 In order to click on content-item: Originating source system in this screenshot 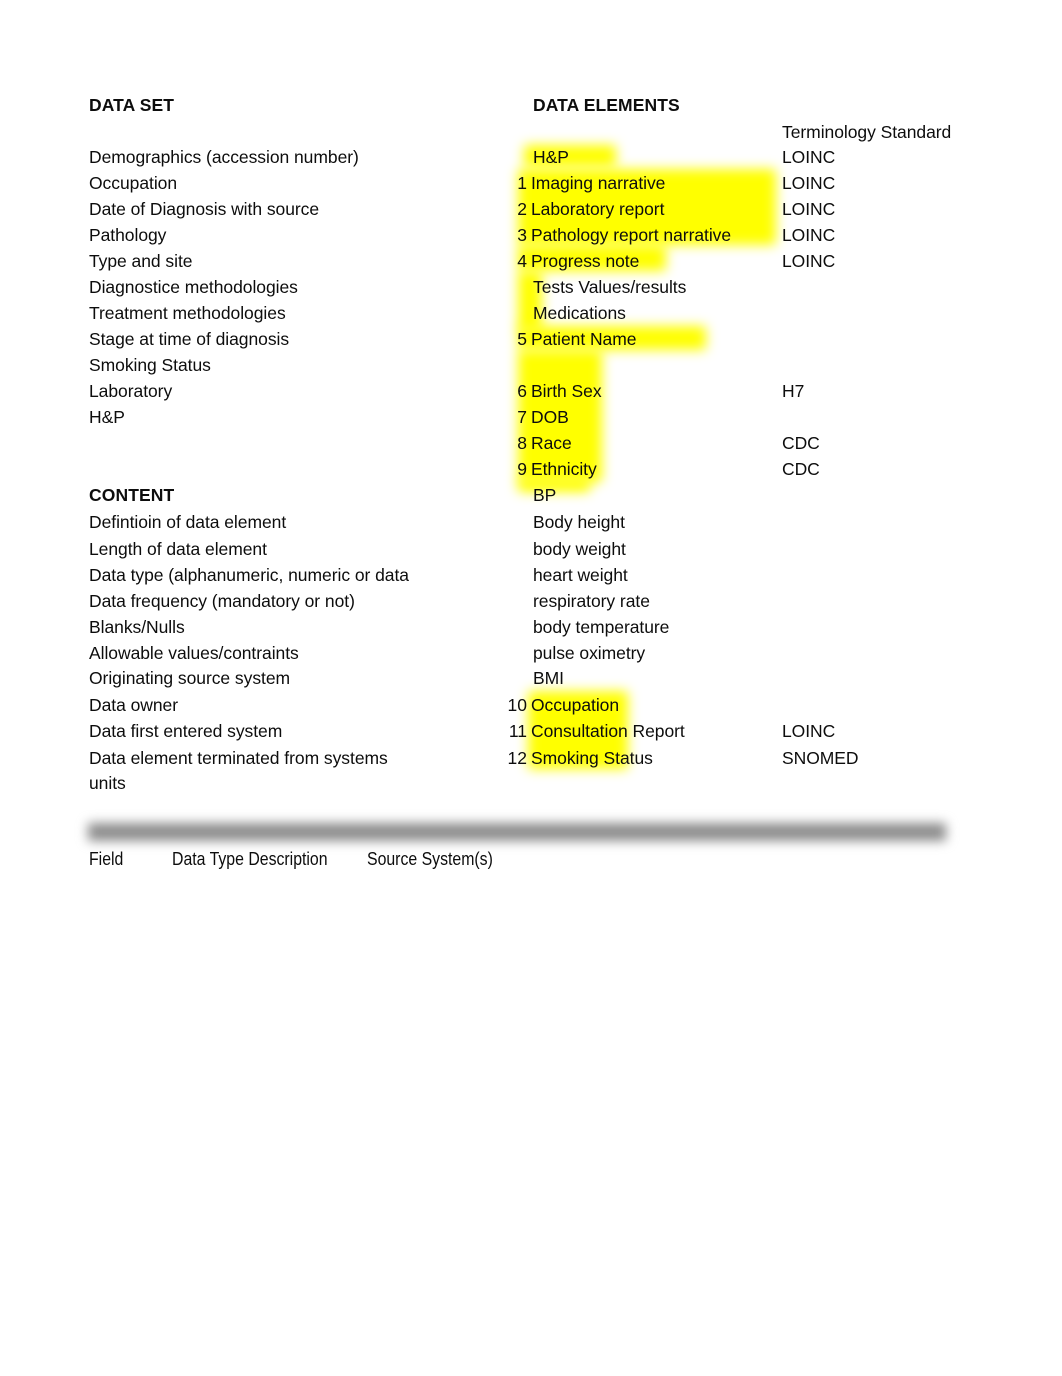, I will do `click(190, 678)`.